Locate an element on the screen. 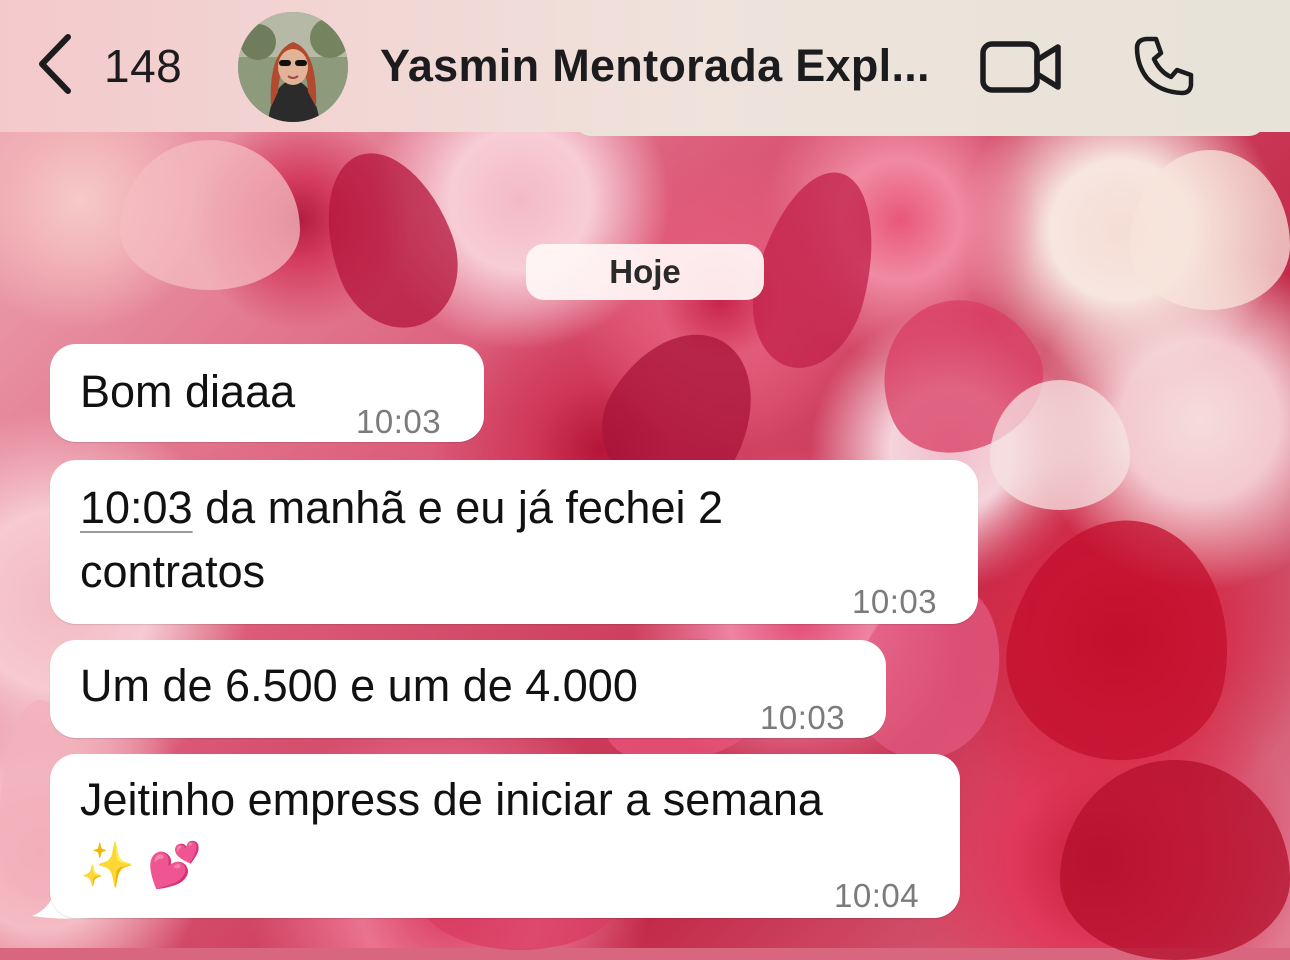  chevron-left-icon is located at coordinates (54, 66).